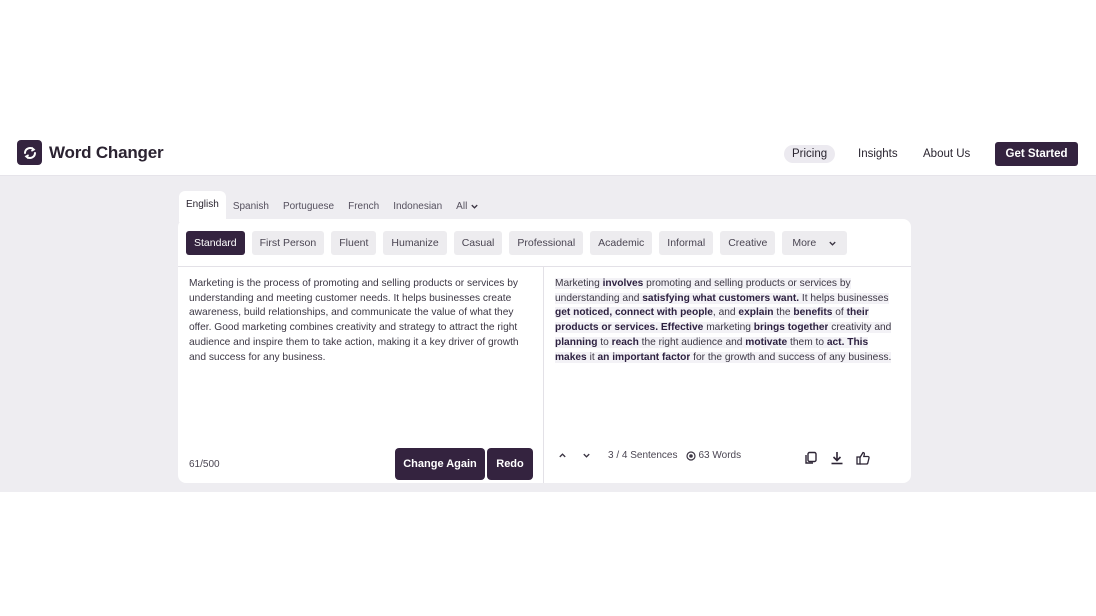 This screenshot has width=1096, height=616. What do you see at coordinates (288, 243) in the screenshot?
I see `mode-first-person: First Person` at bounding box center [288, 243].